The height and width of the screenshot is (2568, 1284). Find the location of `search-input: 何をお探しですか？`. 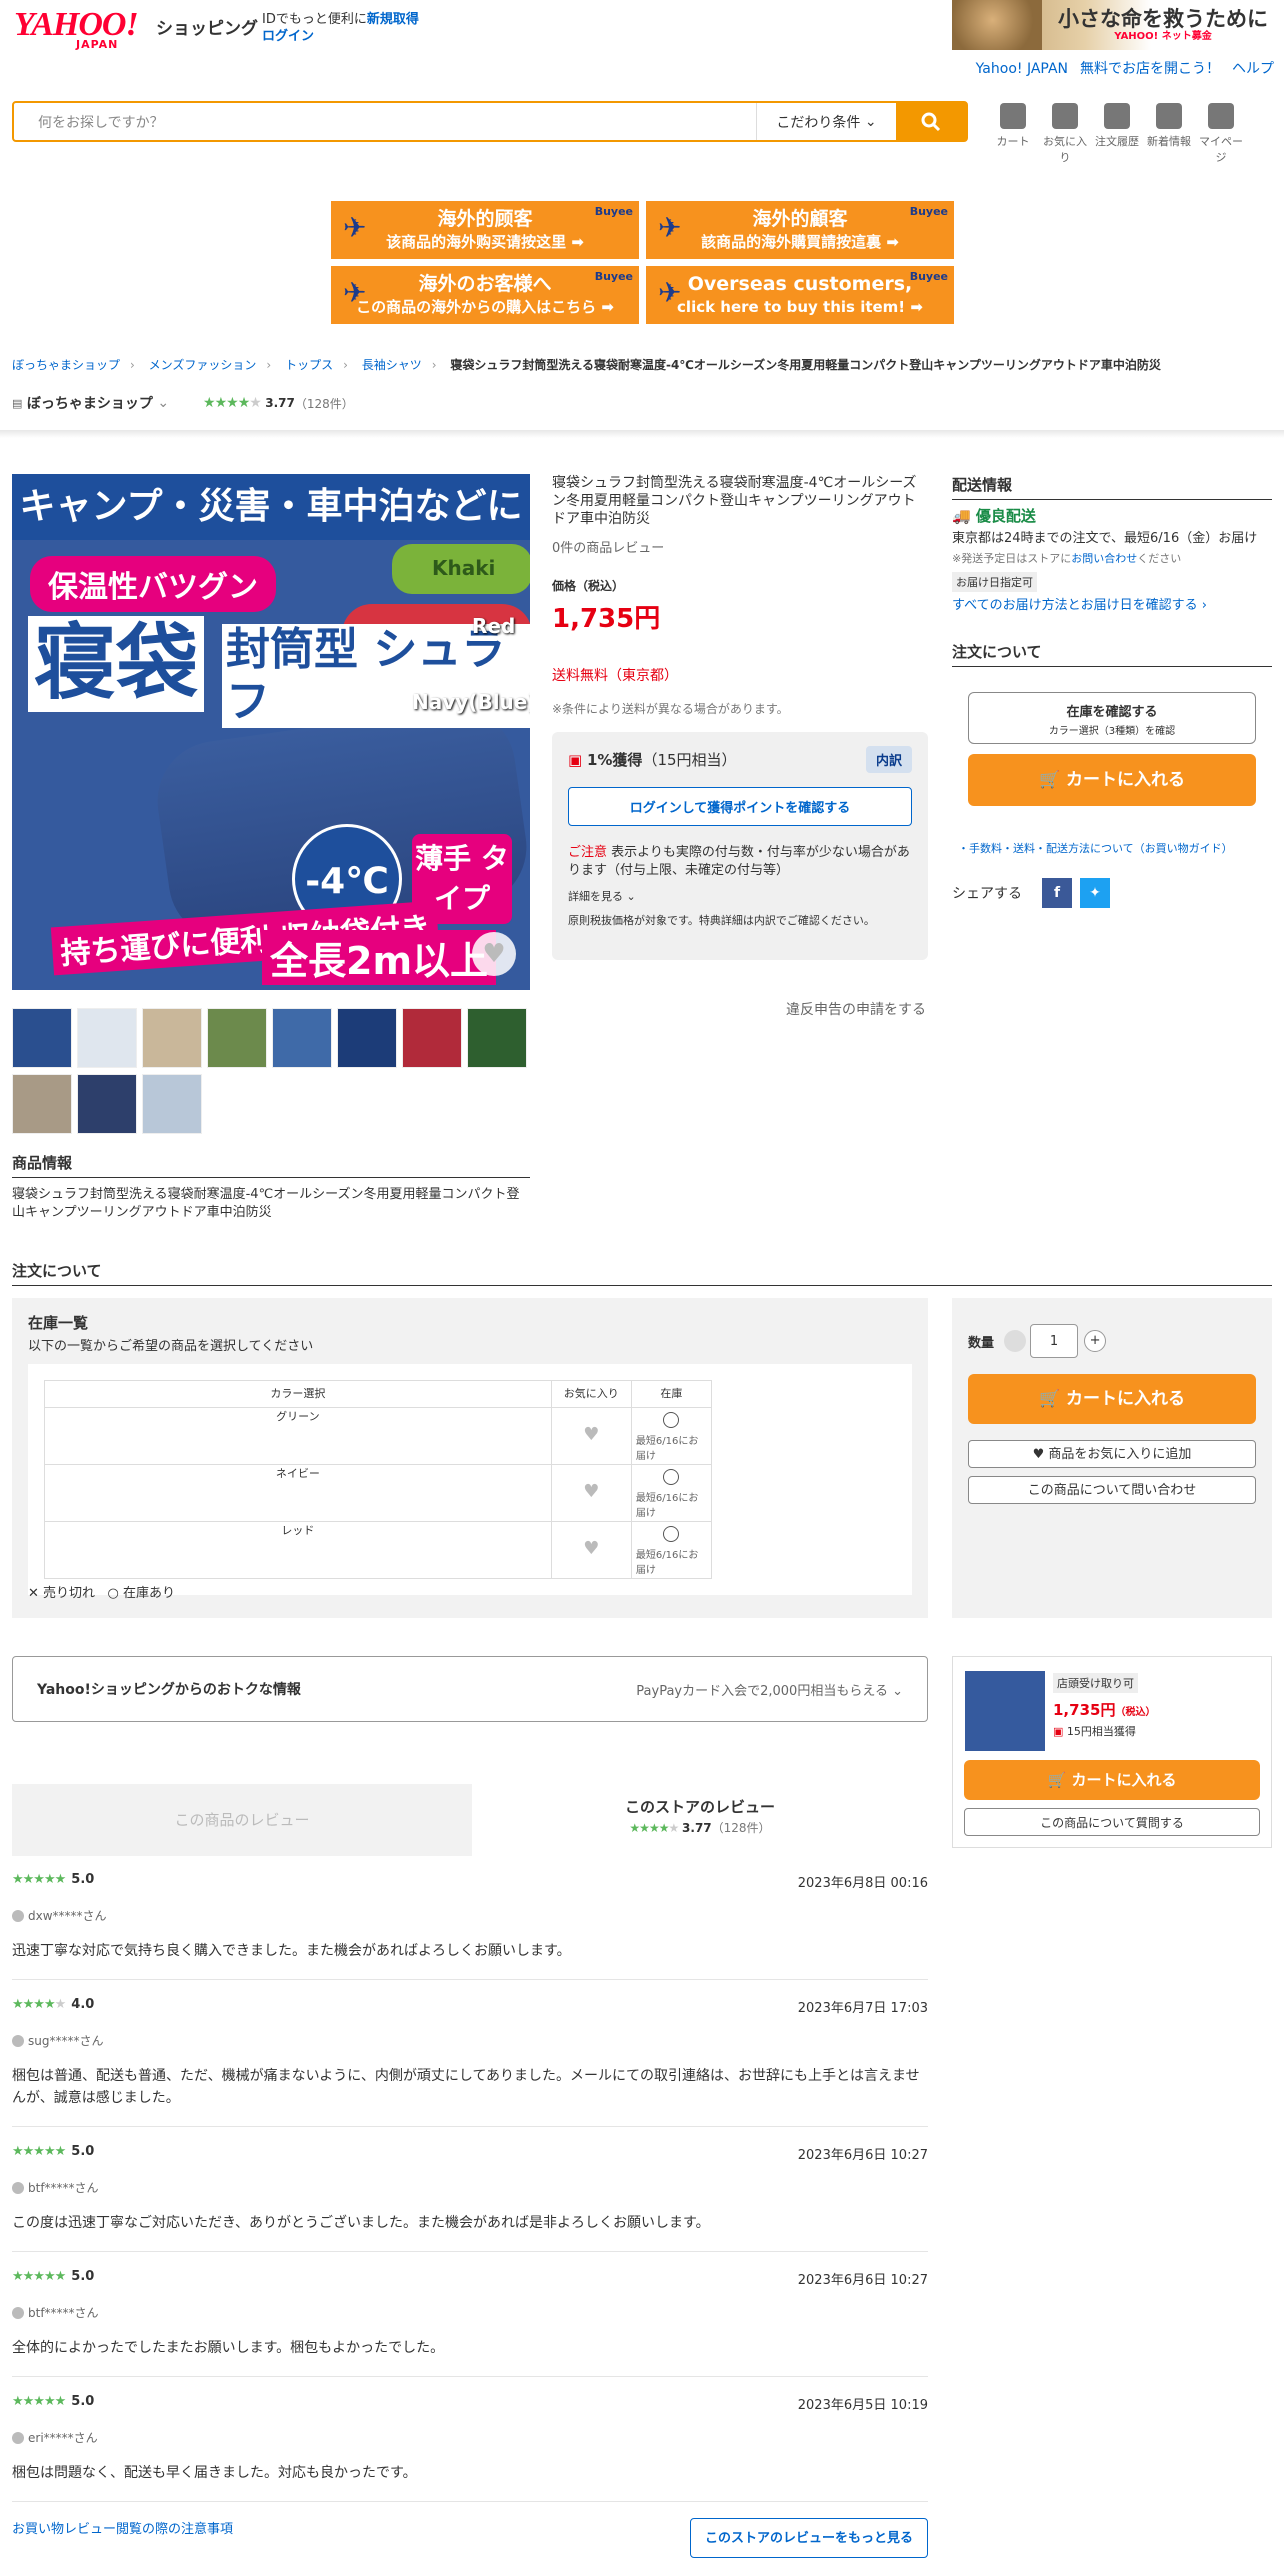

search-input: 何をお探しですか？ is located at coordinates (385, 122).